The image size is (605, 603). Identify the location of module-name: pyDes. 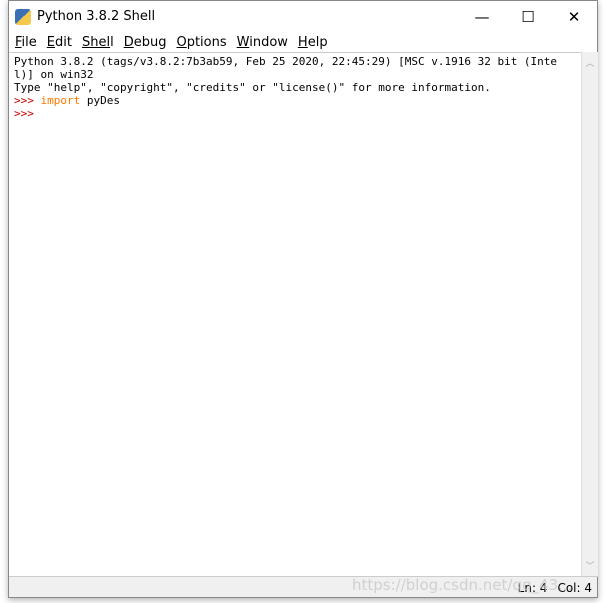
(100, 100).